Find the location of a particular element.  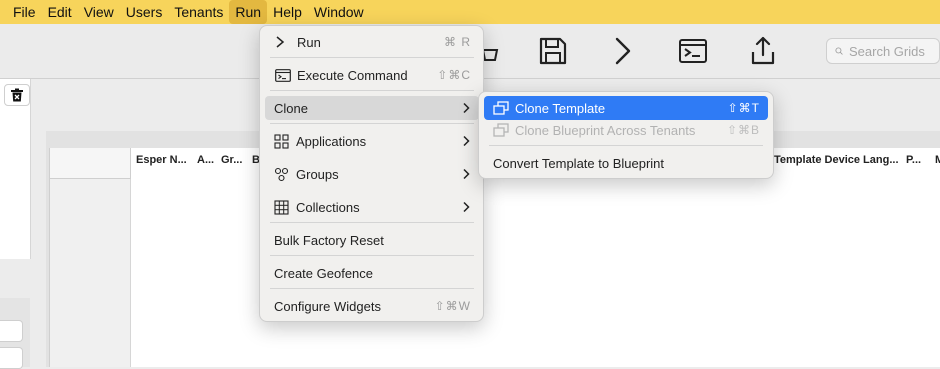

menu-tenants: Tenants is located at coordinates (198, 12).